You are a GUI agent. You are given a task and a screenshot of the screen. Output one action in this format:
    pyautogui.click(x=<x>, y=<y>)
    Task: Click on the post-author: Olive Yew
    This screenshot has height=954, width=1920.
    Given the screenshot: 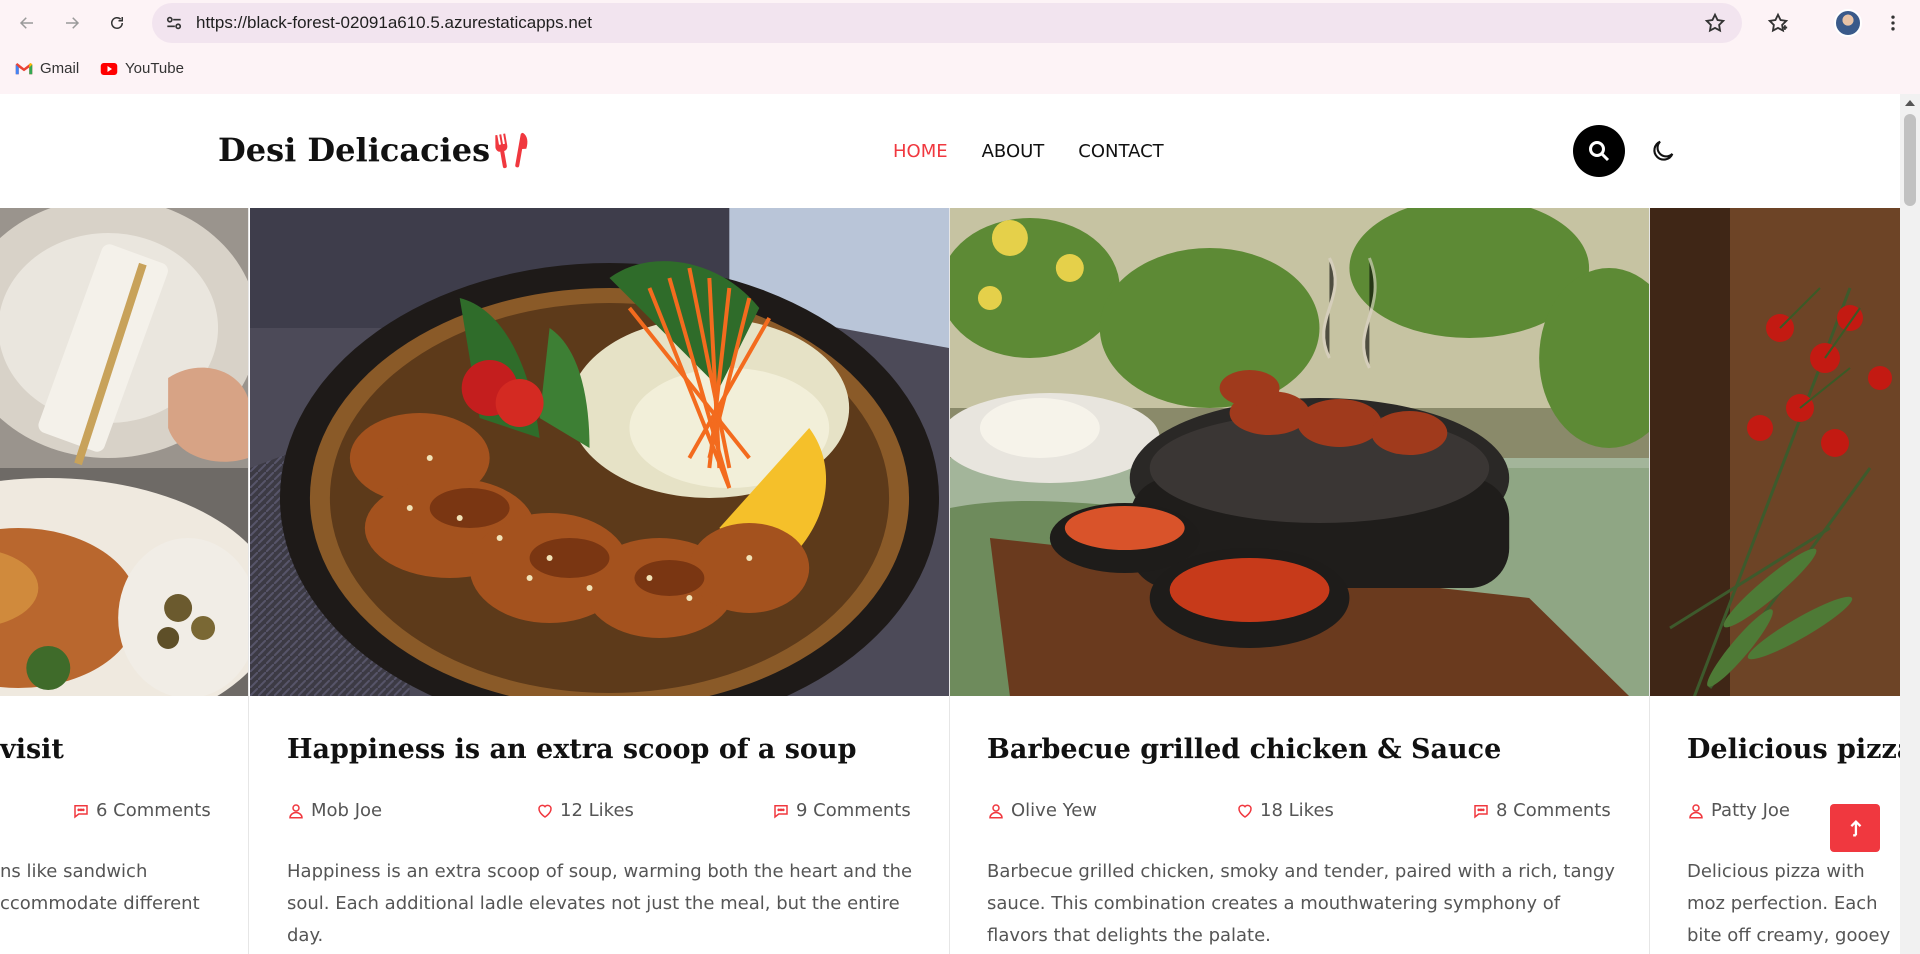 What is the action you would take?
    pyautogui.click(x=1042, y=810)
    